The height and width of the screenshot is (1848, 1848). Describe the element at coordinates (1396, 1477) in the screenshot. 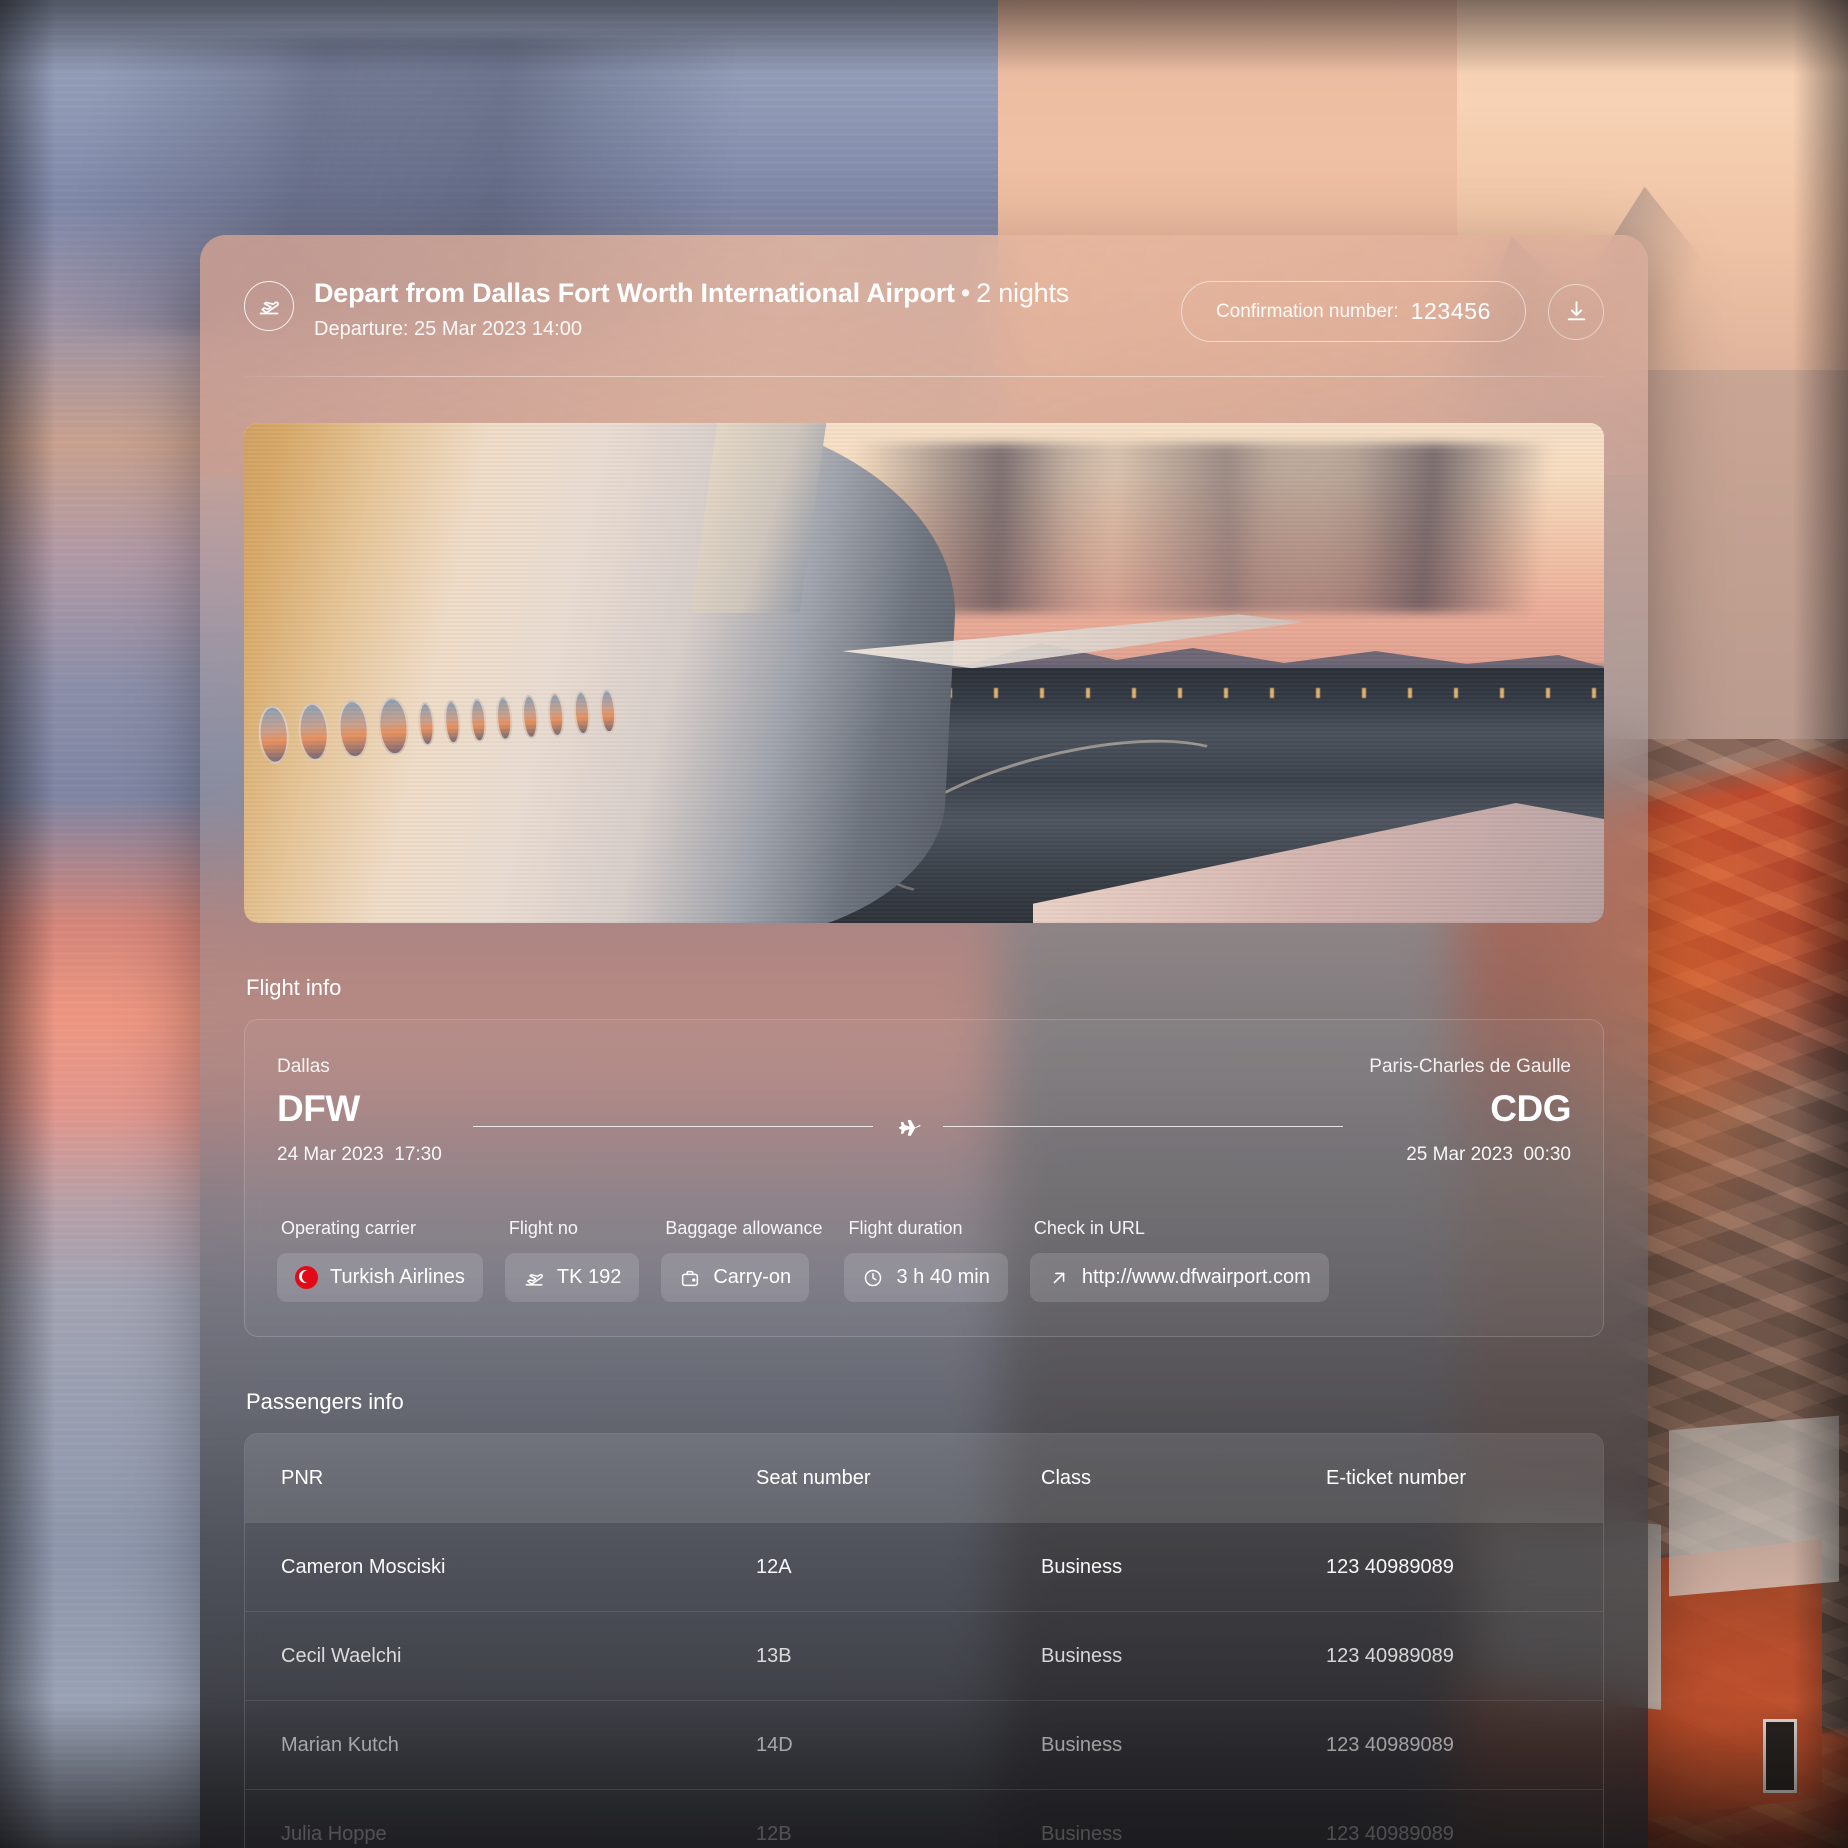

I see `column-header-eticket: E-ticket number` at that location.